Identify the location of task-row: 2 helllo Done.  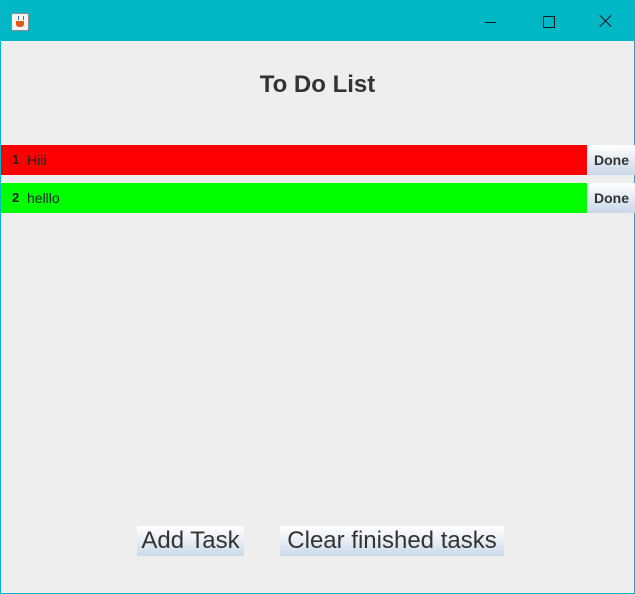
(318, 198).